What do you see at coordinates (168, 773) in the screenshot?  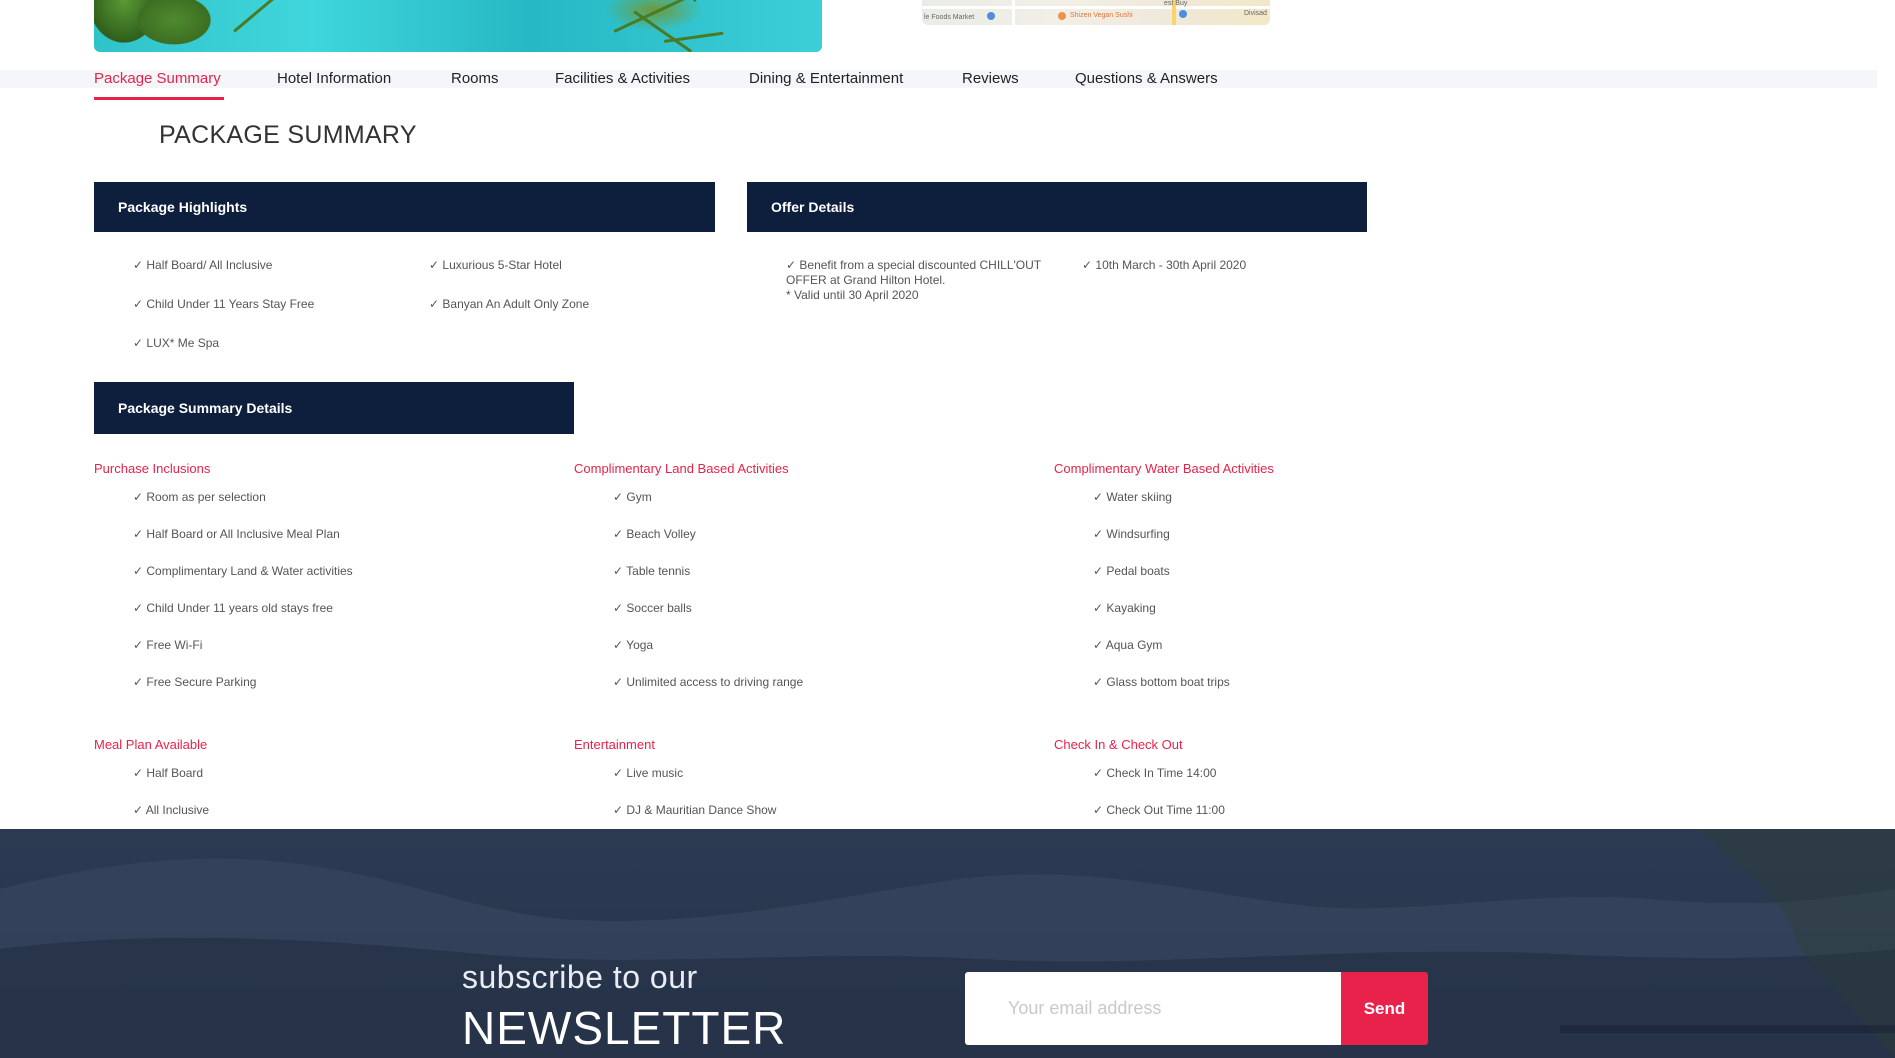 I see `meal-plan-item: ✓ Half Board` at bounding box center [168, 773].